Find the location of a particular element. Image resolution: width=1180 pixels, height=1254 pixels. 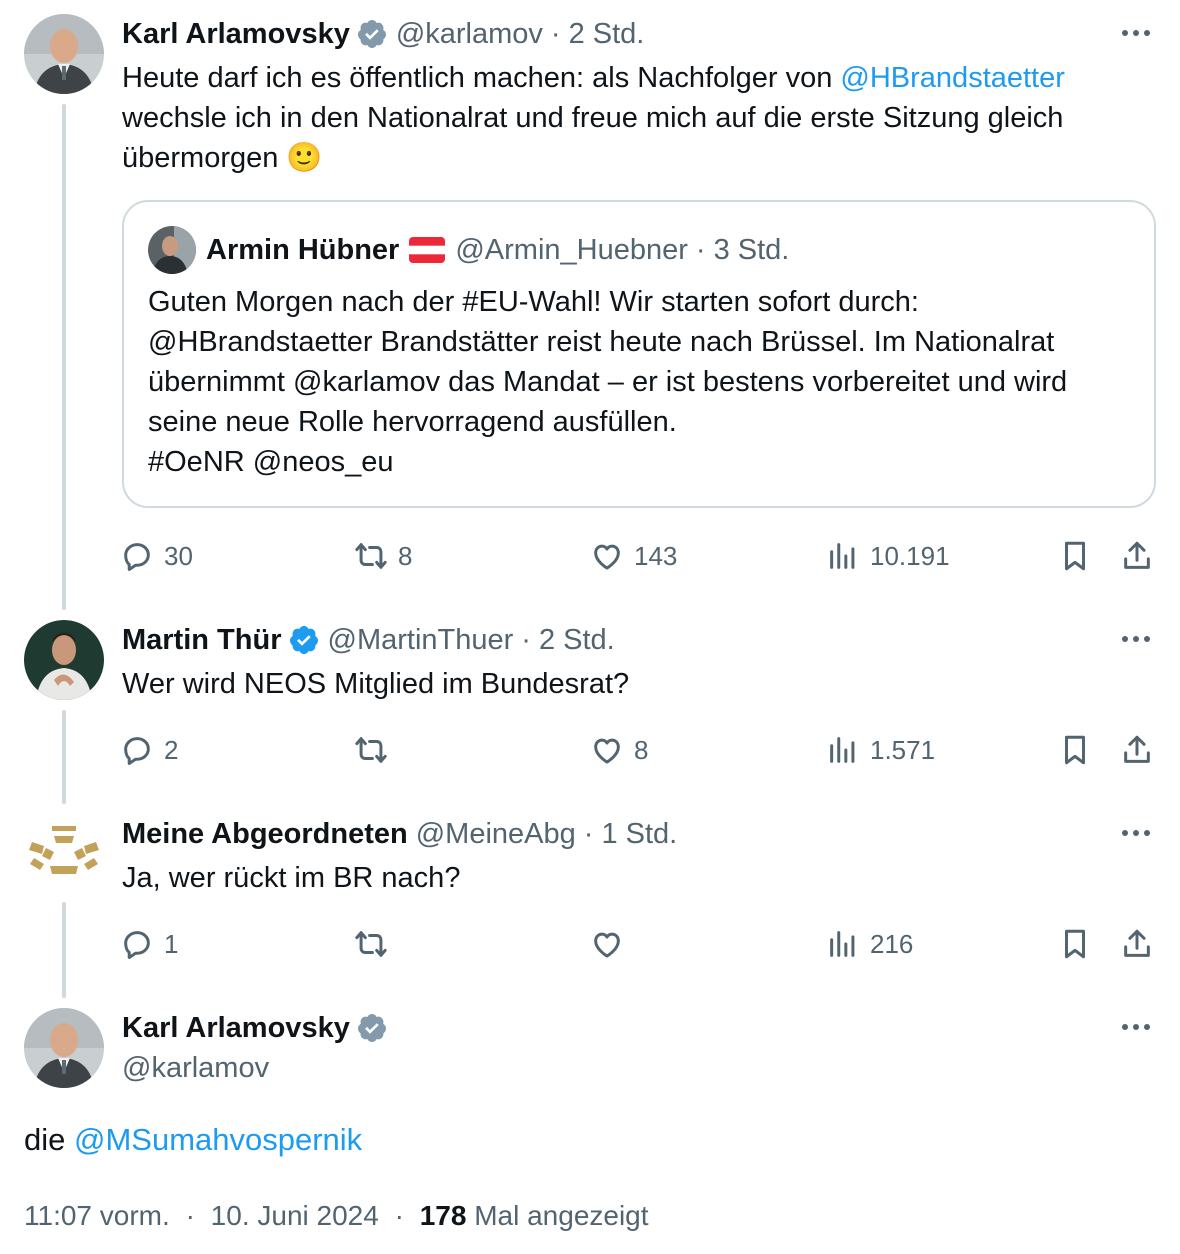

tweet-text-part: die is located at coordinates (49, 1139).